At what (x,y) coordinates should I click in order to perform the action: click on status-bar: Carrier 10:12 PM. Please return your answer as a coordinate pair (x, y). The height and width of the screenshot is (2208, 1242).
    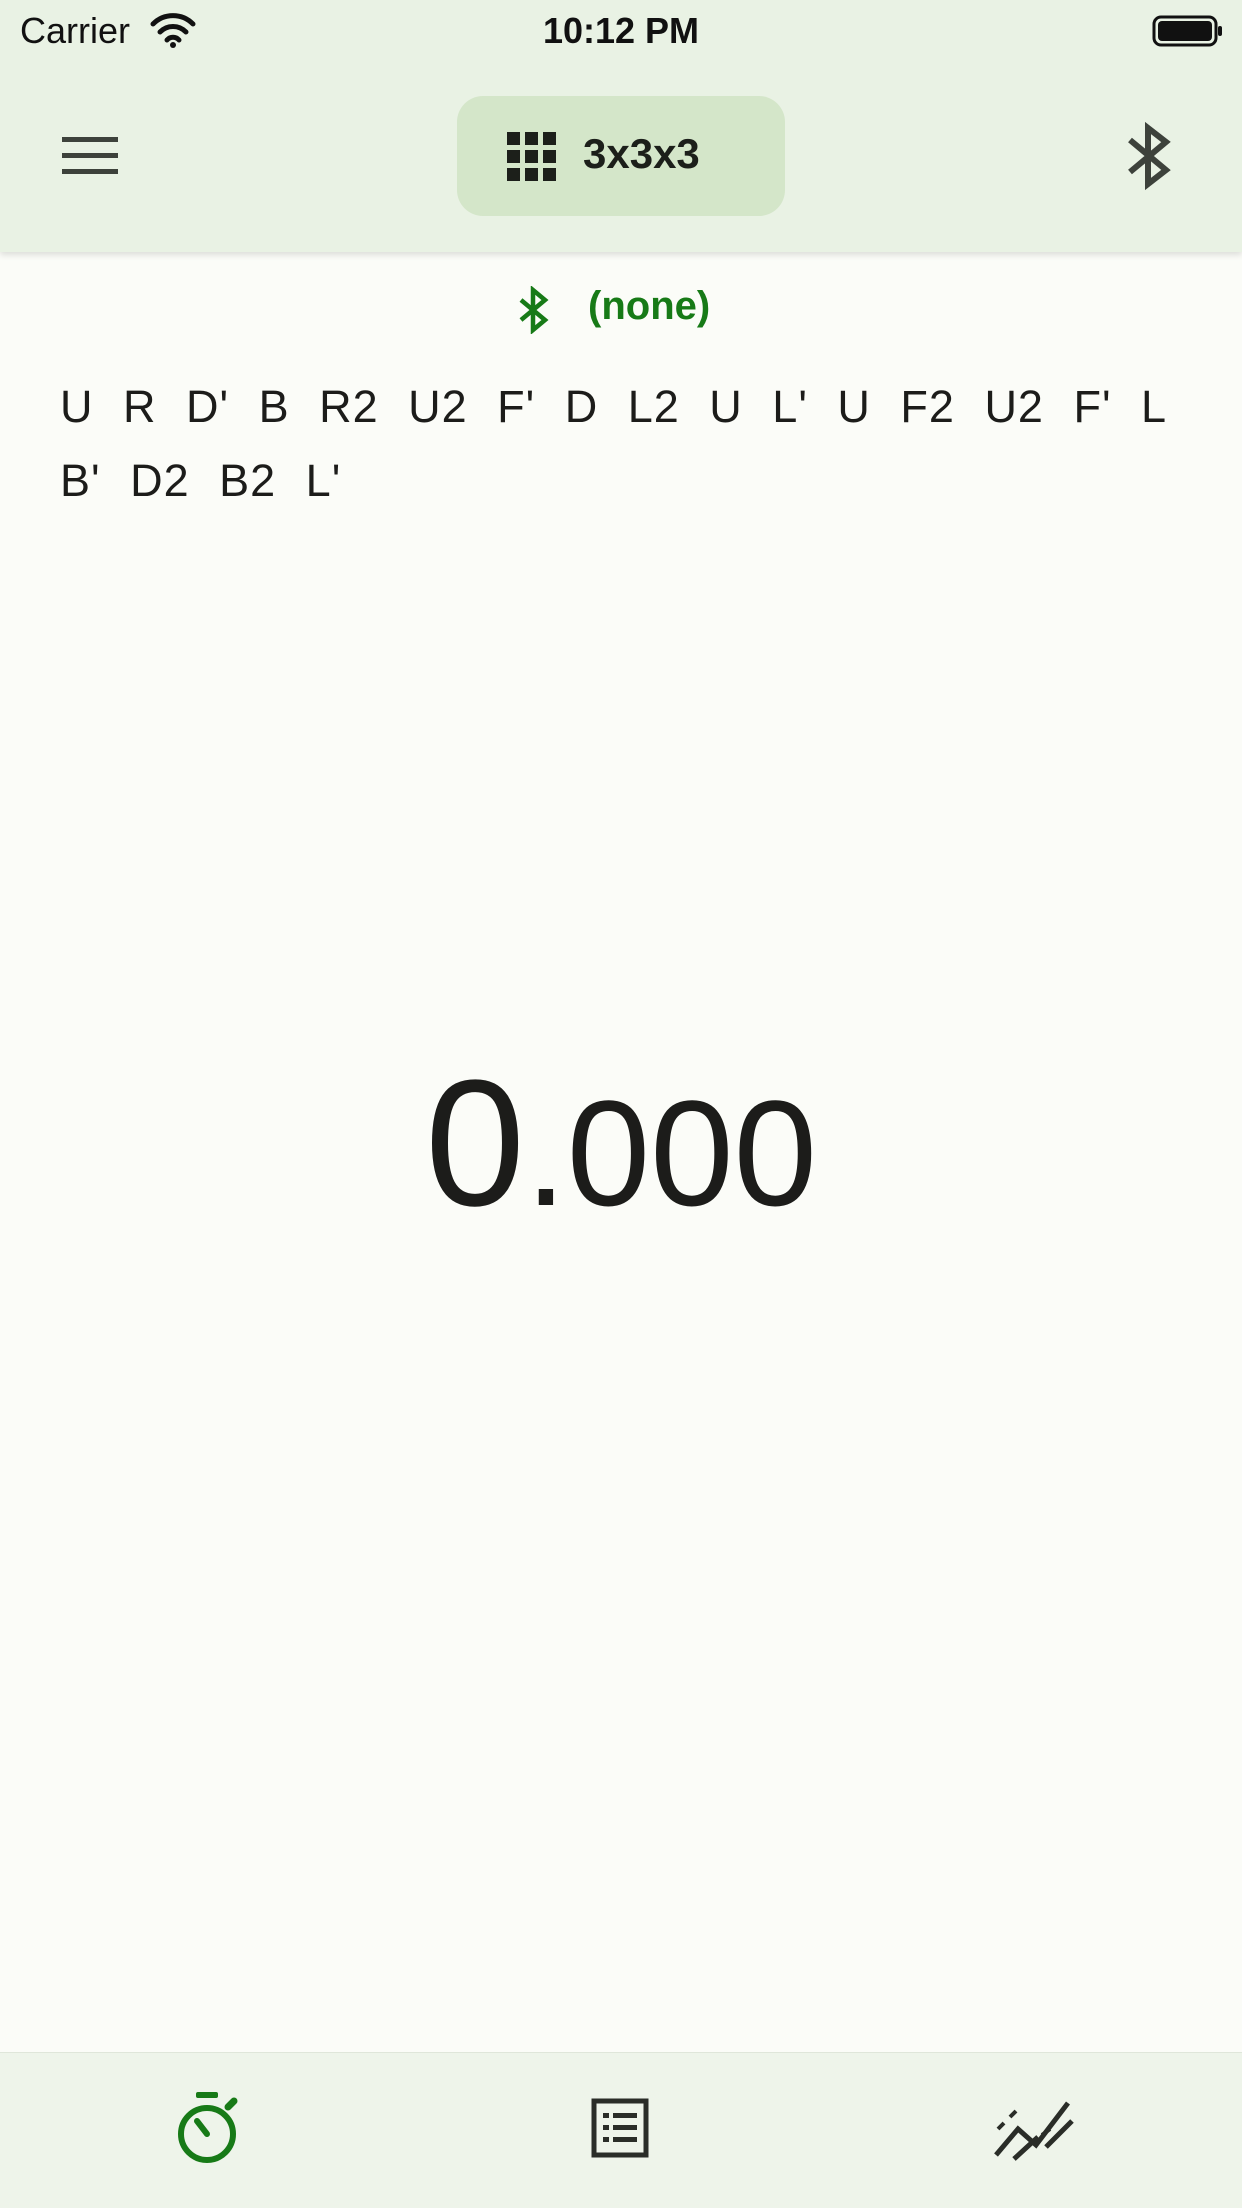
    Looking at the image, I should click on (621, 31).